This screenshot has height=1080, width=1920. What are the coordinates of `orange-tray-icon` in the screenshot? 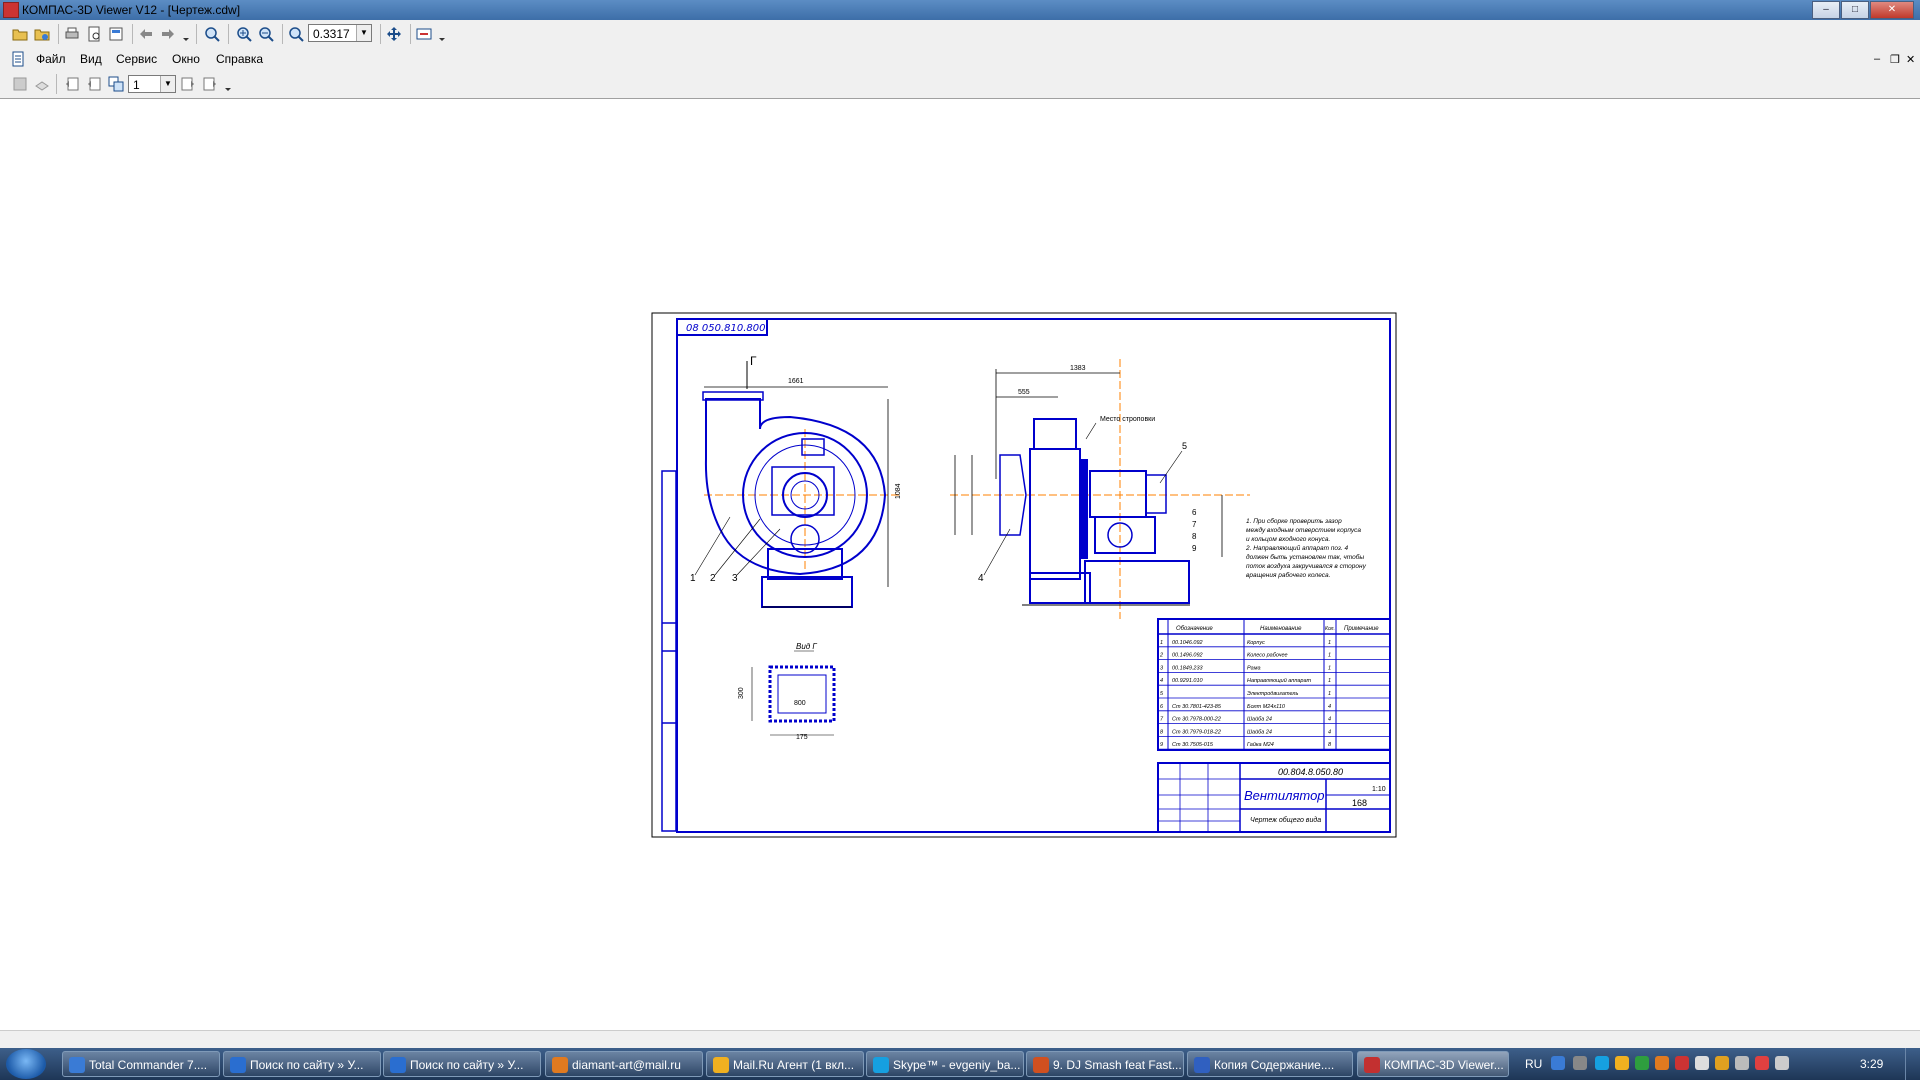 It's located at (1662, 1063).